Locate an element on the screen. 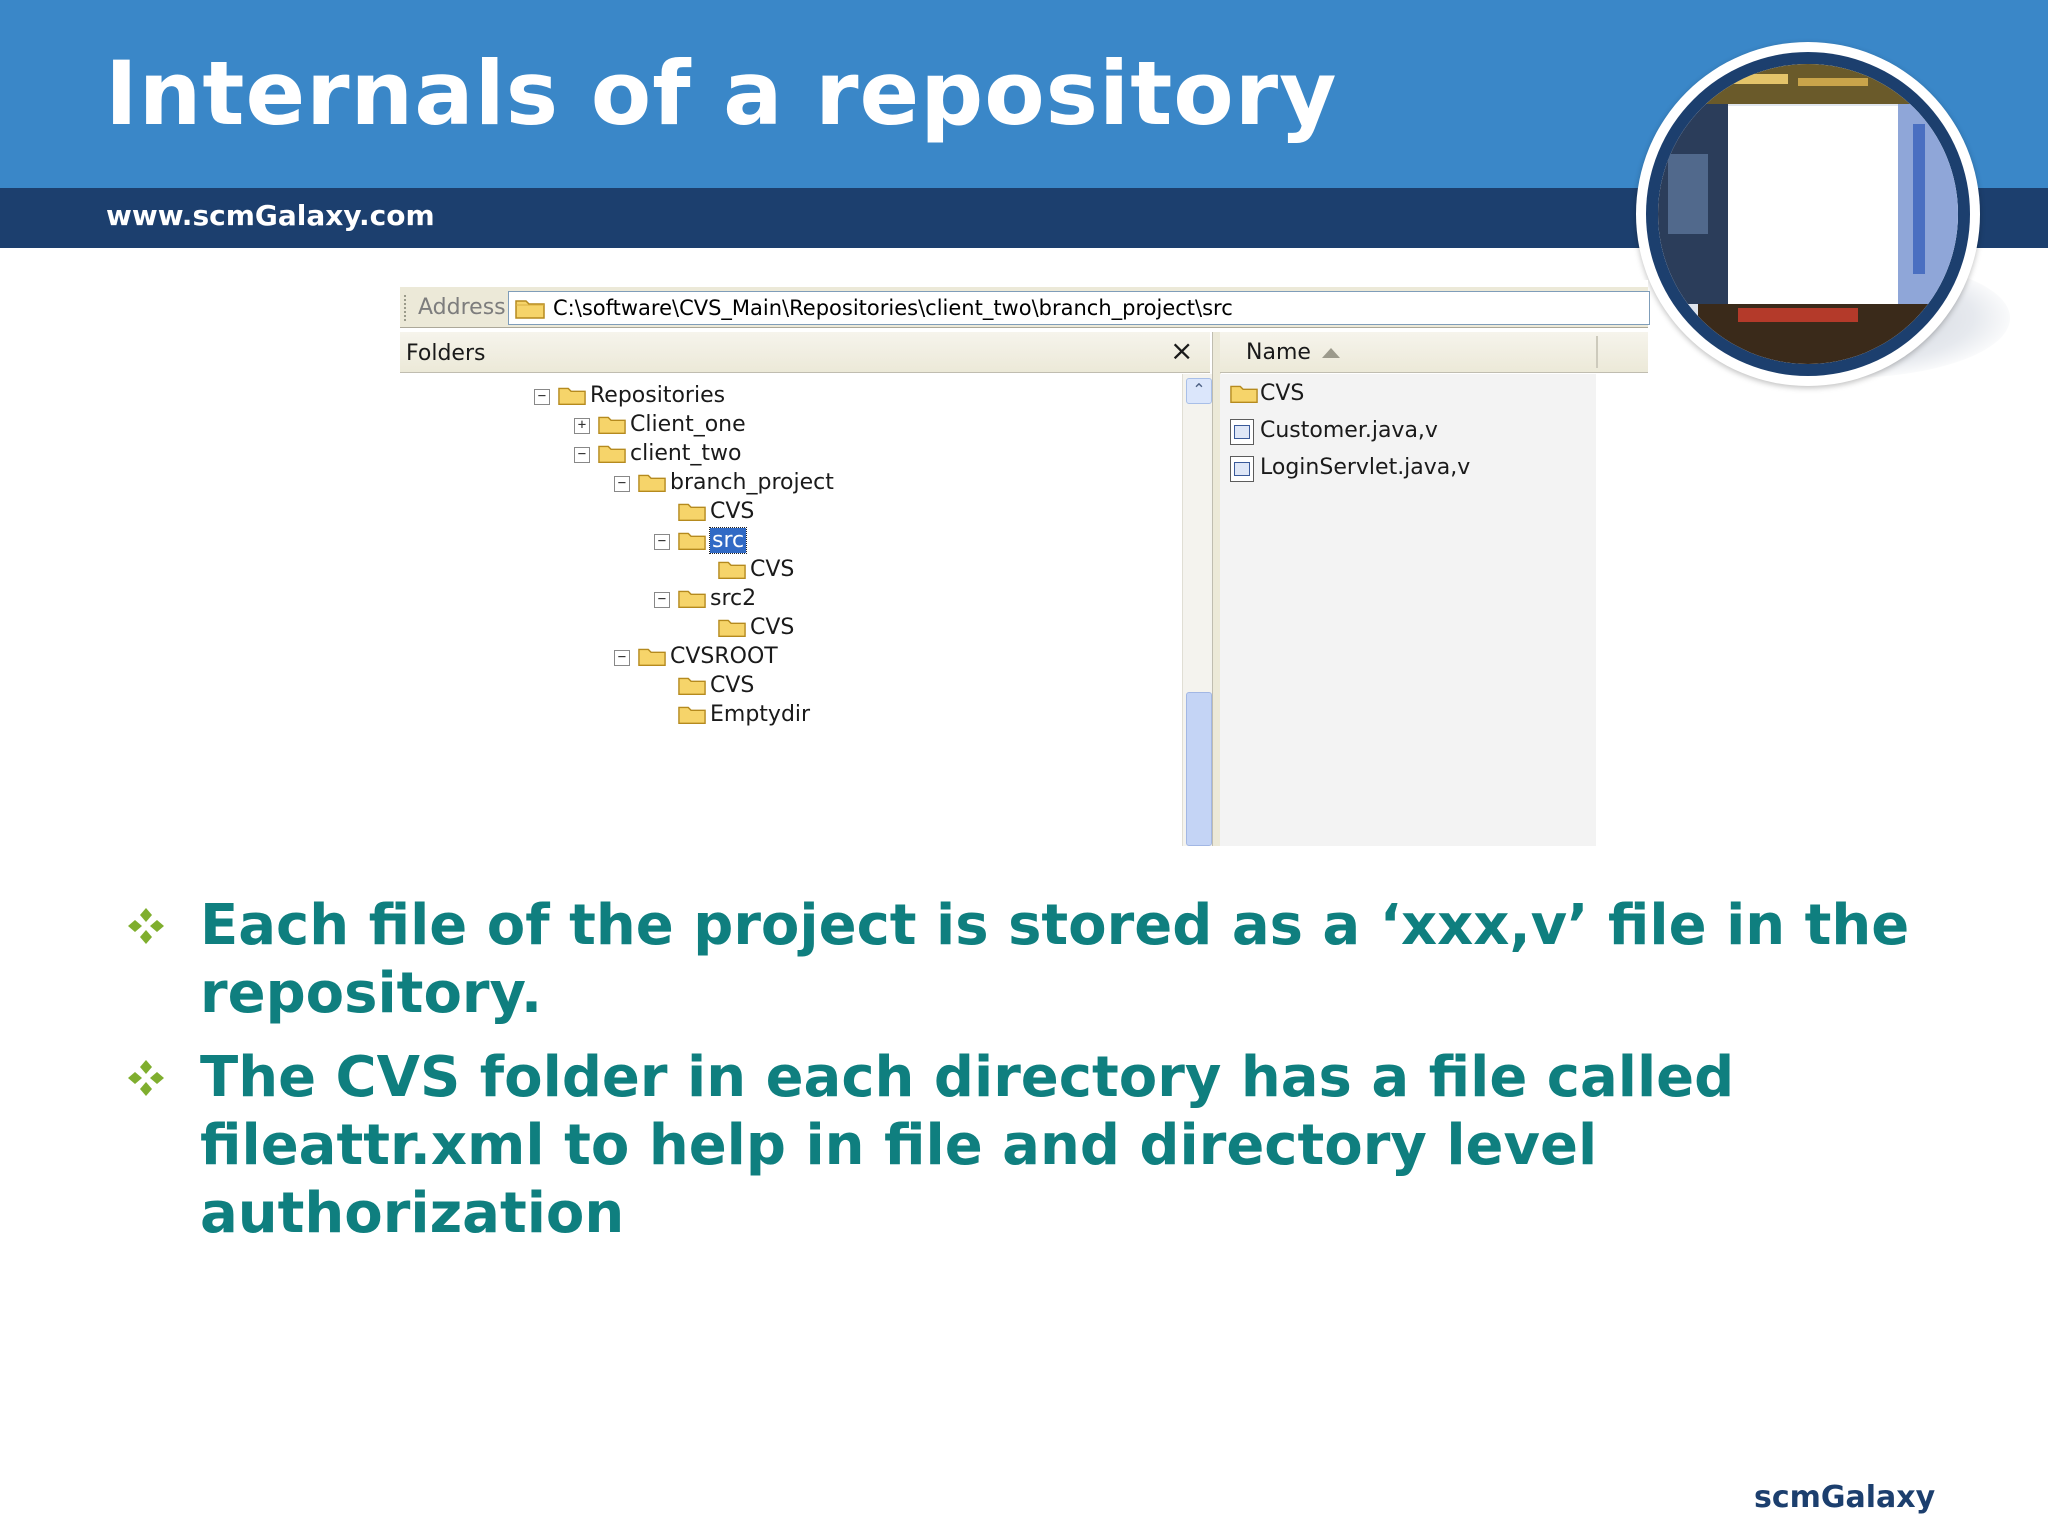 This screenshot has height=1536, width=2048. file-list: CVS Customer.java,v LoginServlet.java,v is located at coordinates (1408, 610).